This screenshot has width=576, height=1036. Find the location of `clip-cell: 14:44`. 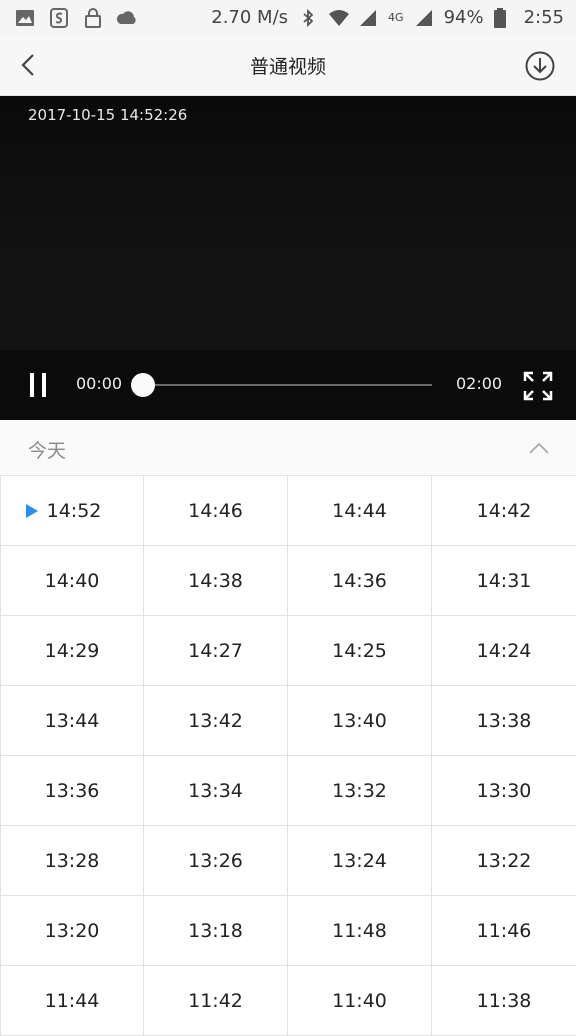

clip-cell: 14:44 is located at coordinates (360, 511).